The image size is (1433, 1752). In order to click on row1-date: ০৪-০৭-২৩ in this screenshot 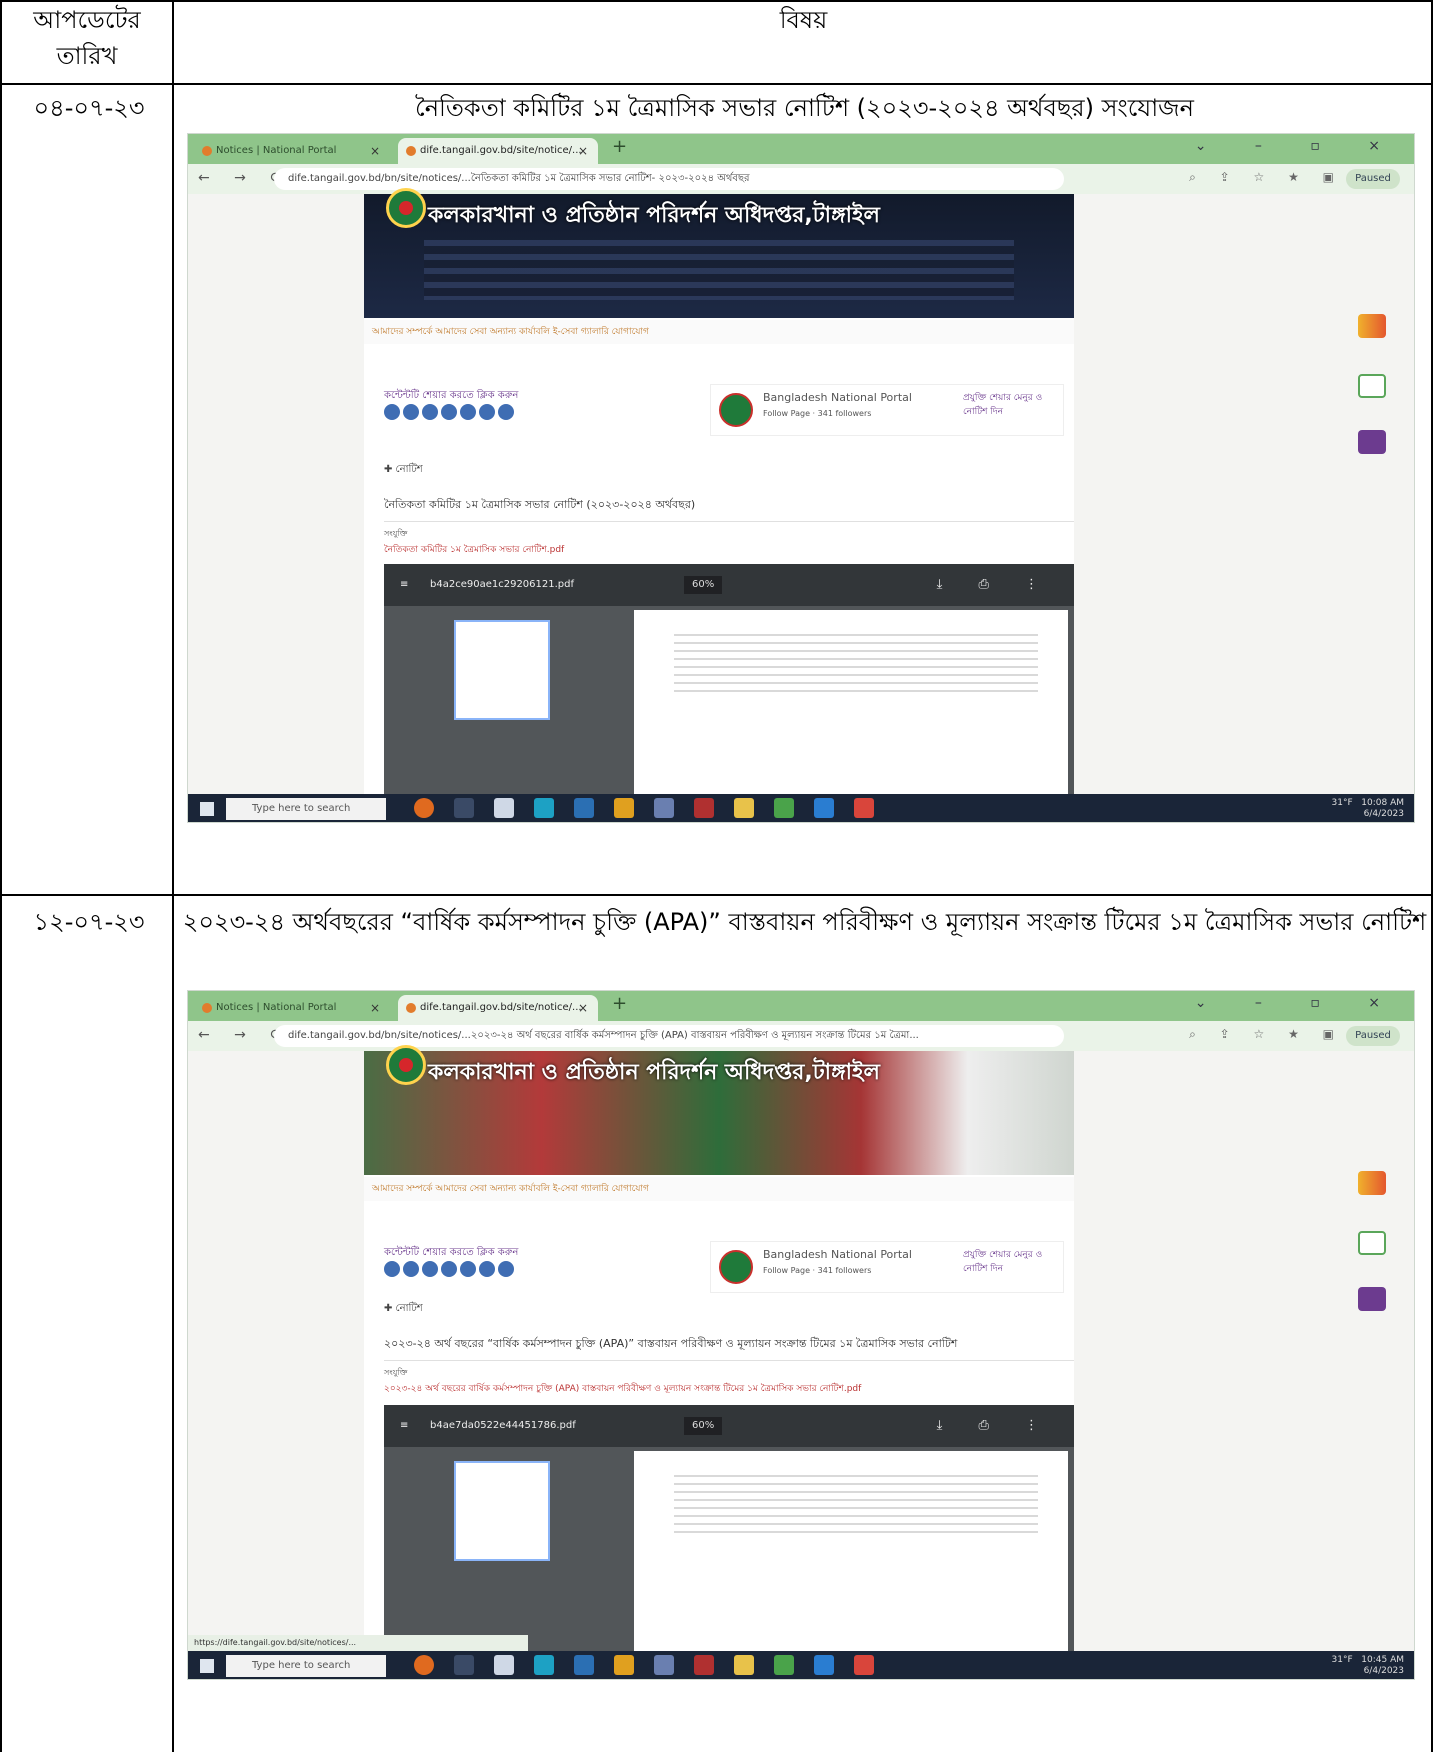, I will do `click(89, 108)`.